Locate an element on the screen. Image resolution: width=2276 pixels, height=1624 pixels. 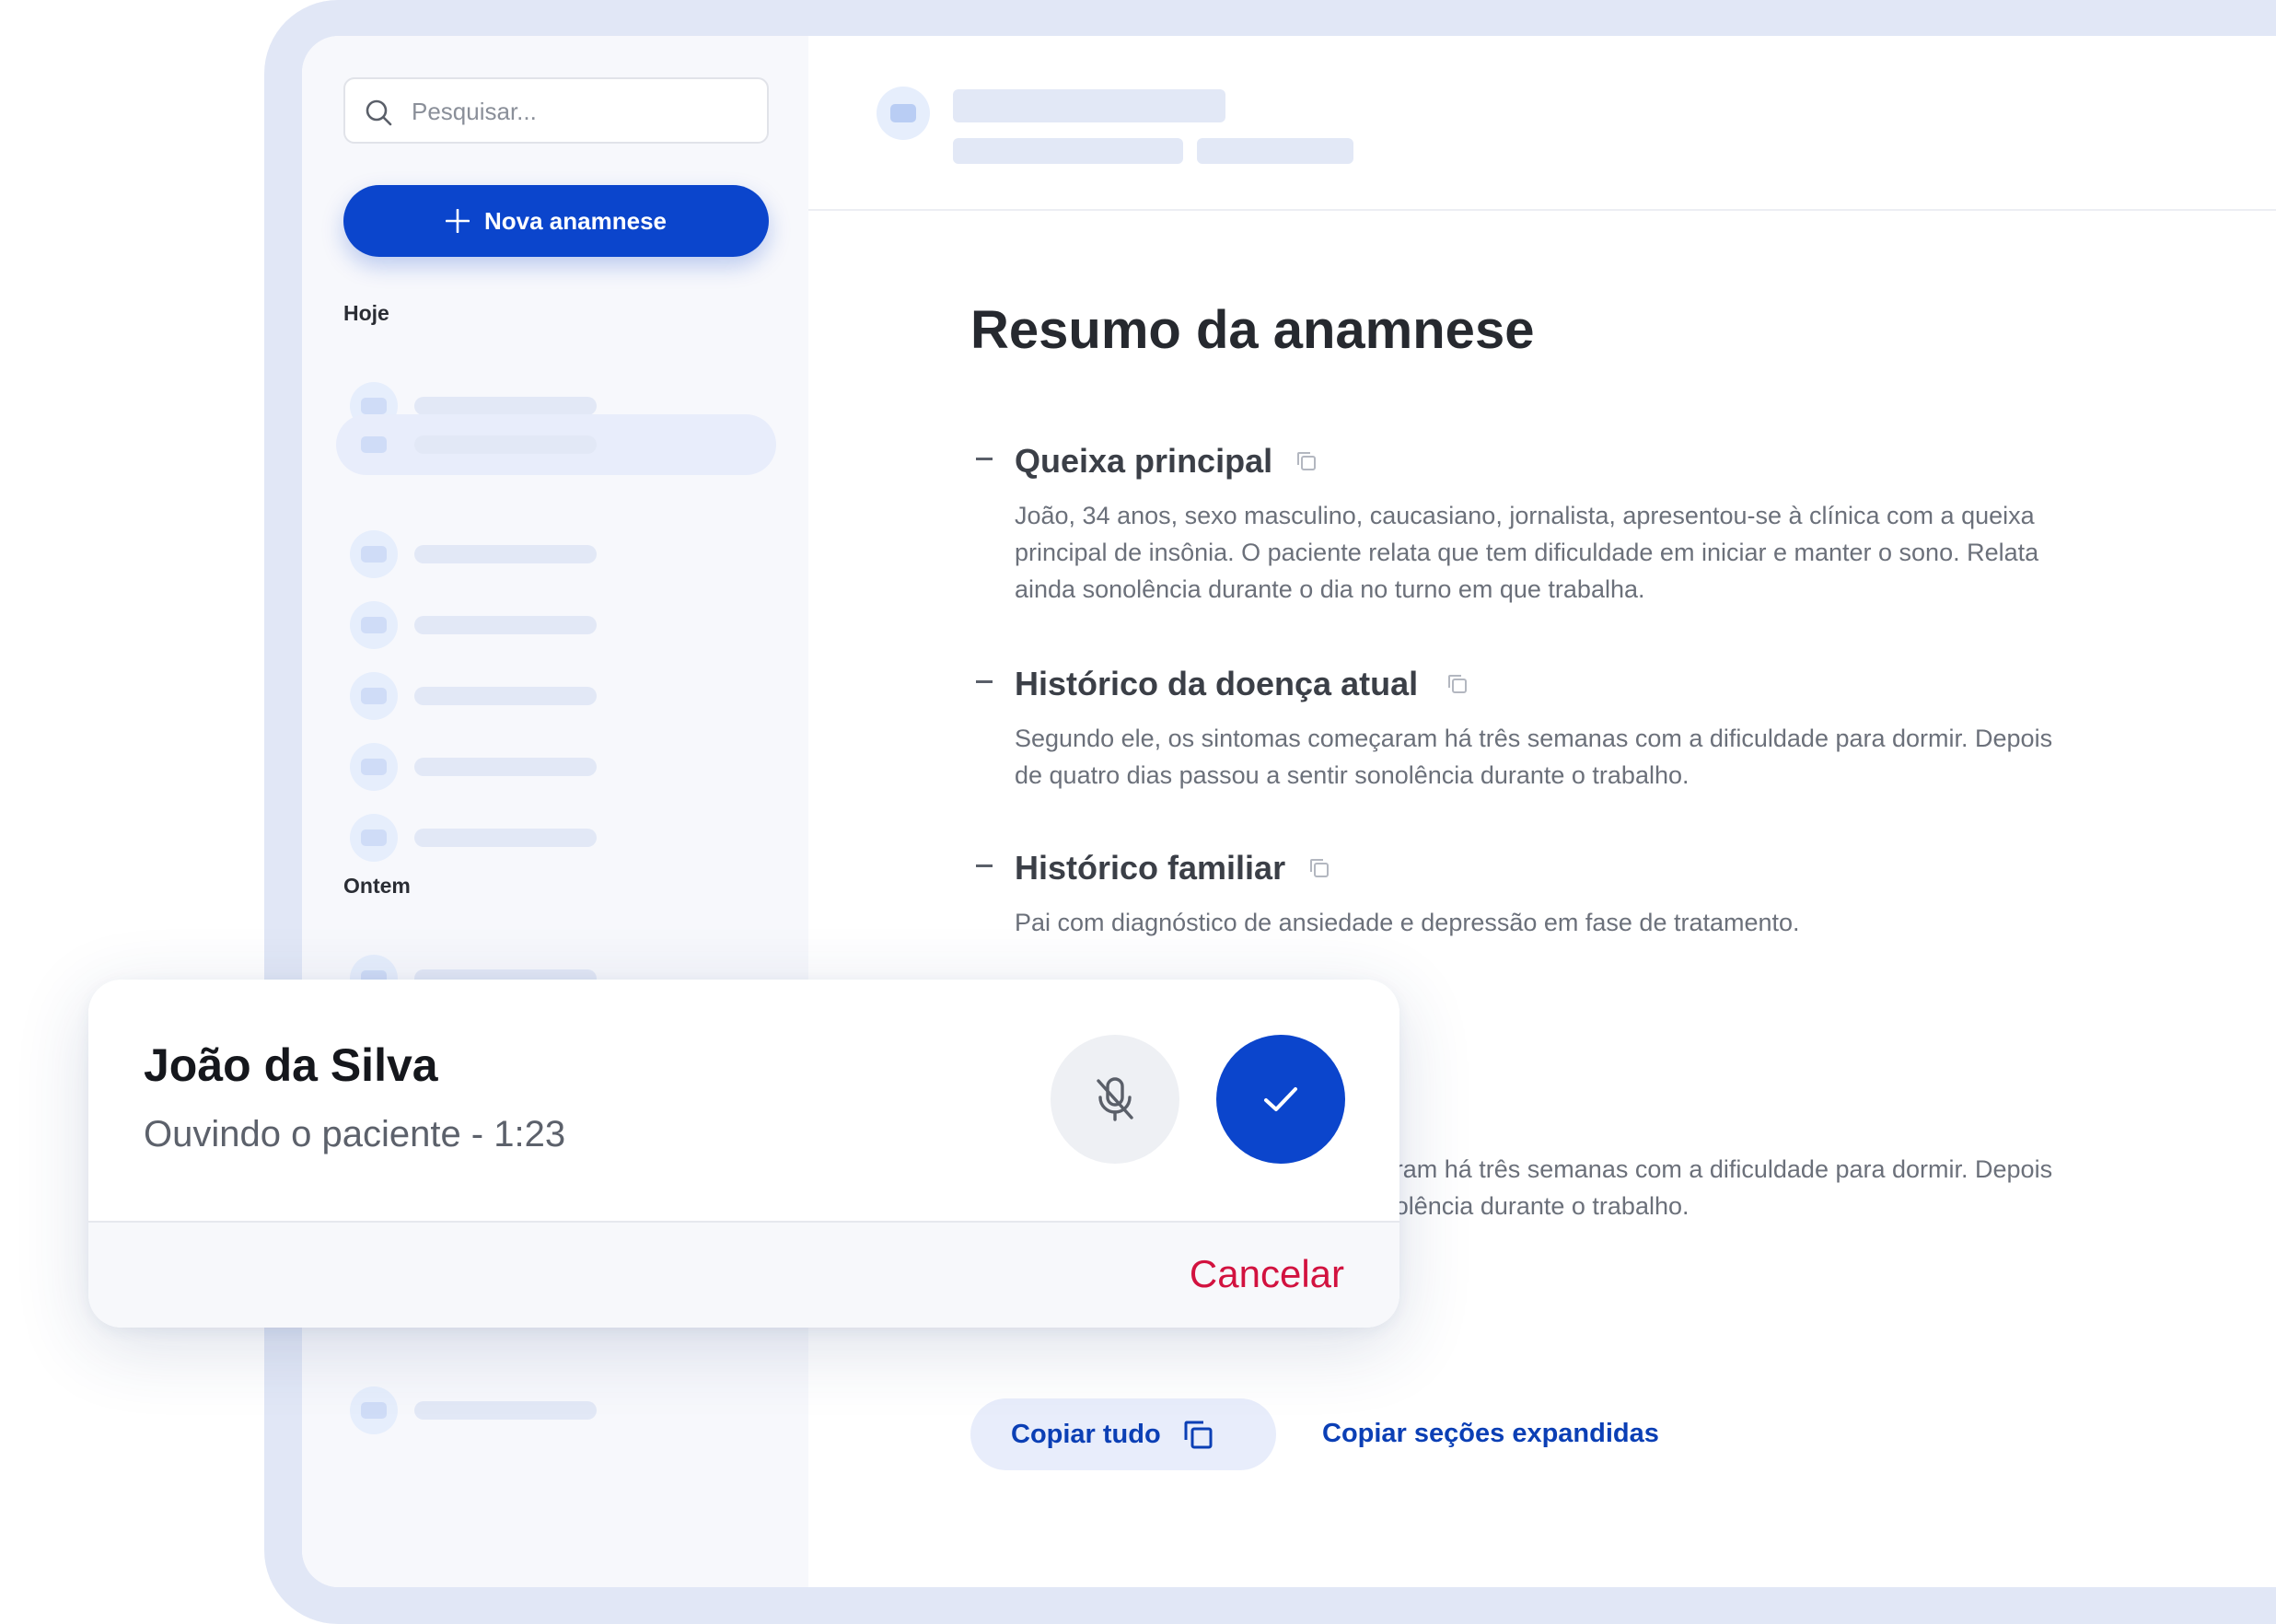
new-anamnesis-button: Nova anamnese is located at coordinates (556, 221).